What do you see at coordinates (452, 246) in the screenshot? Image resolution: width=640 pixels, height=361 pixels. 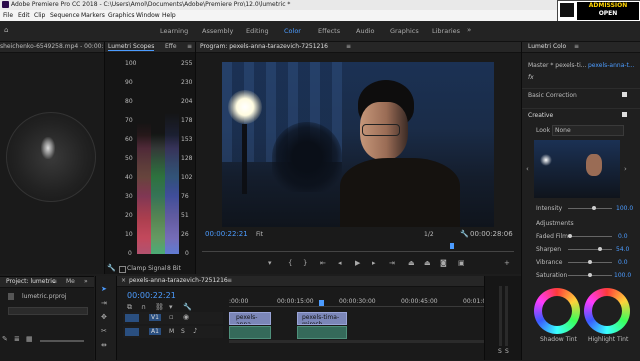 I see `playhead-marker` at bounding box center [452, 246].